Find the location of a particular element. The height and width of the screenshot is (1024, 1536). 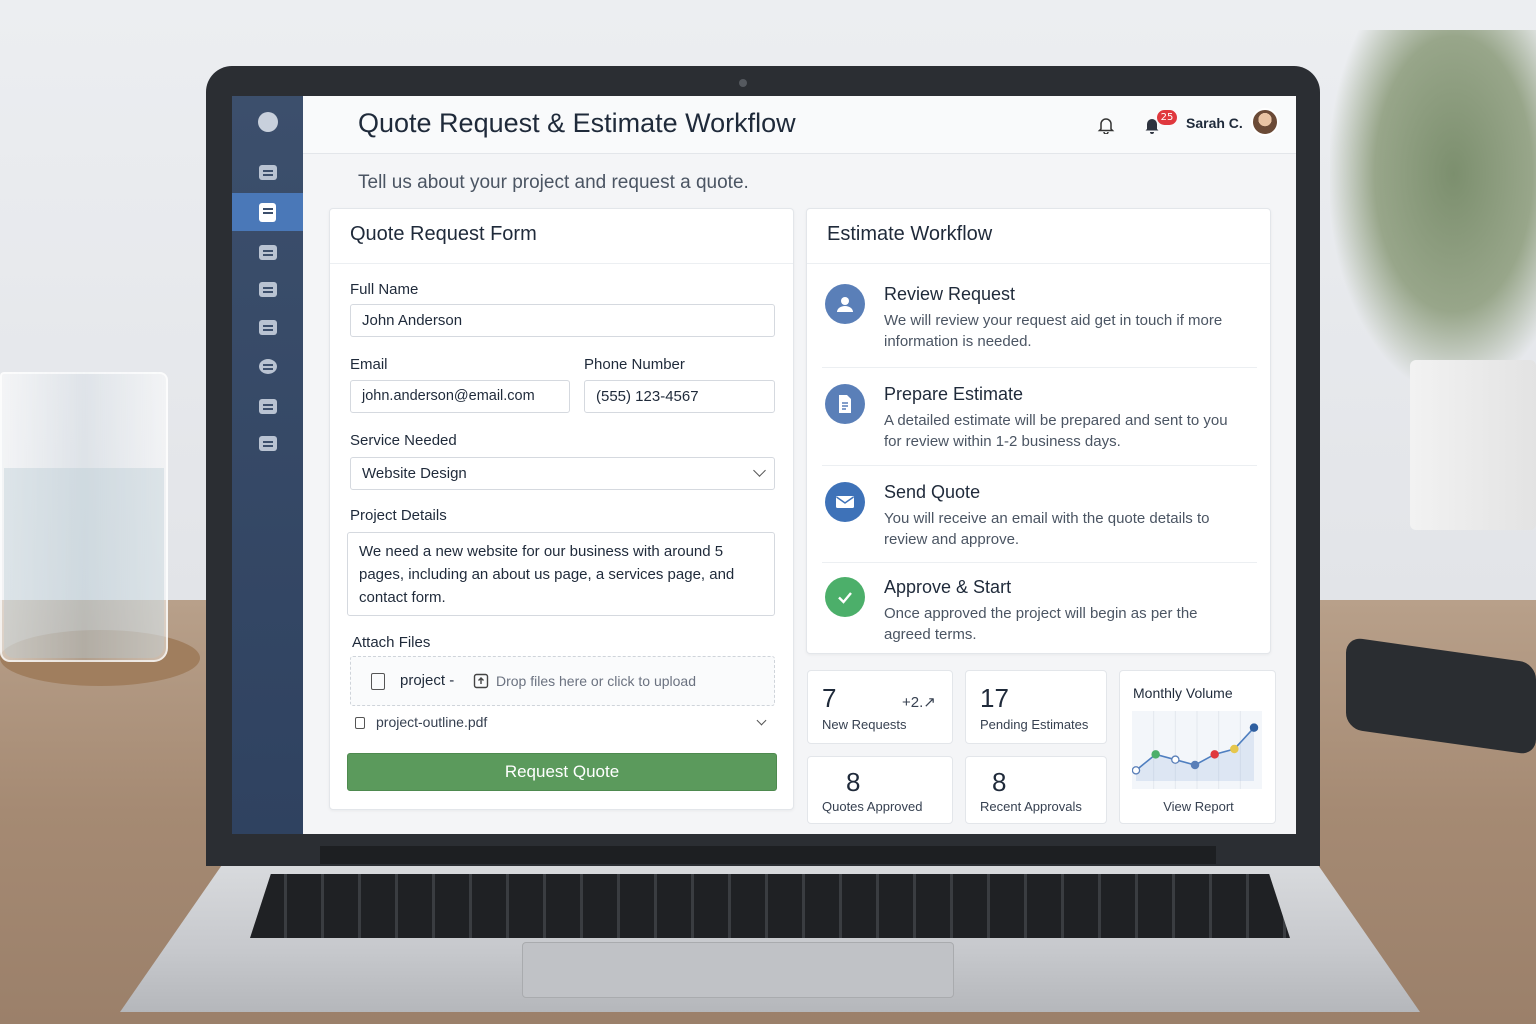

attach-files-label: Attach Files is located at coordinates (391, 642).